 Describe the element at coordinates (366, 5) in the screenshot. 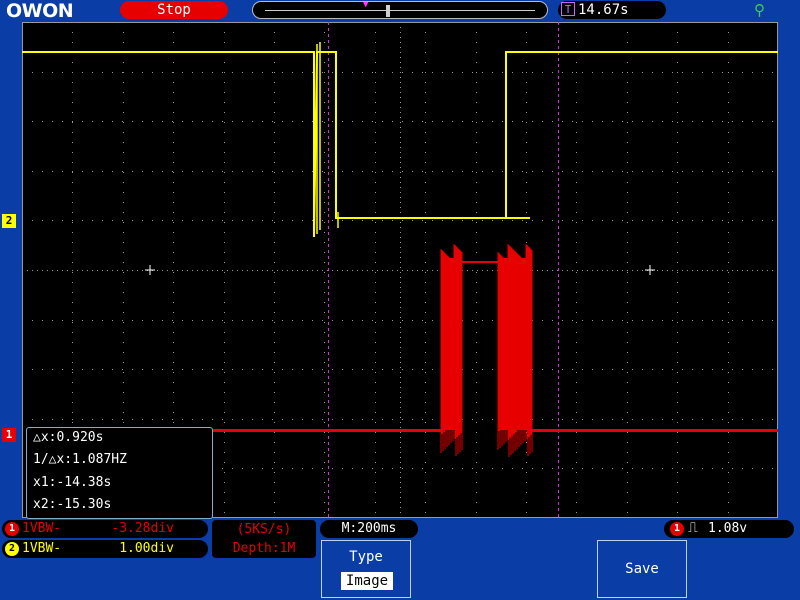

I see `trigger-position-icon: ▼` at that location.